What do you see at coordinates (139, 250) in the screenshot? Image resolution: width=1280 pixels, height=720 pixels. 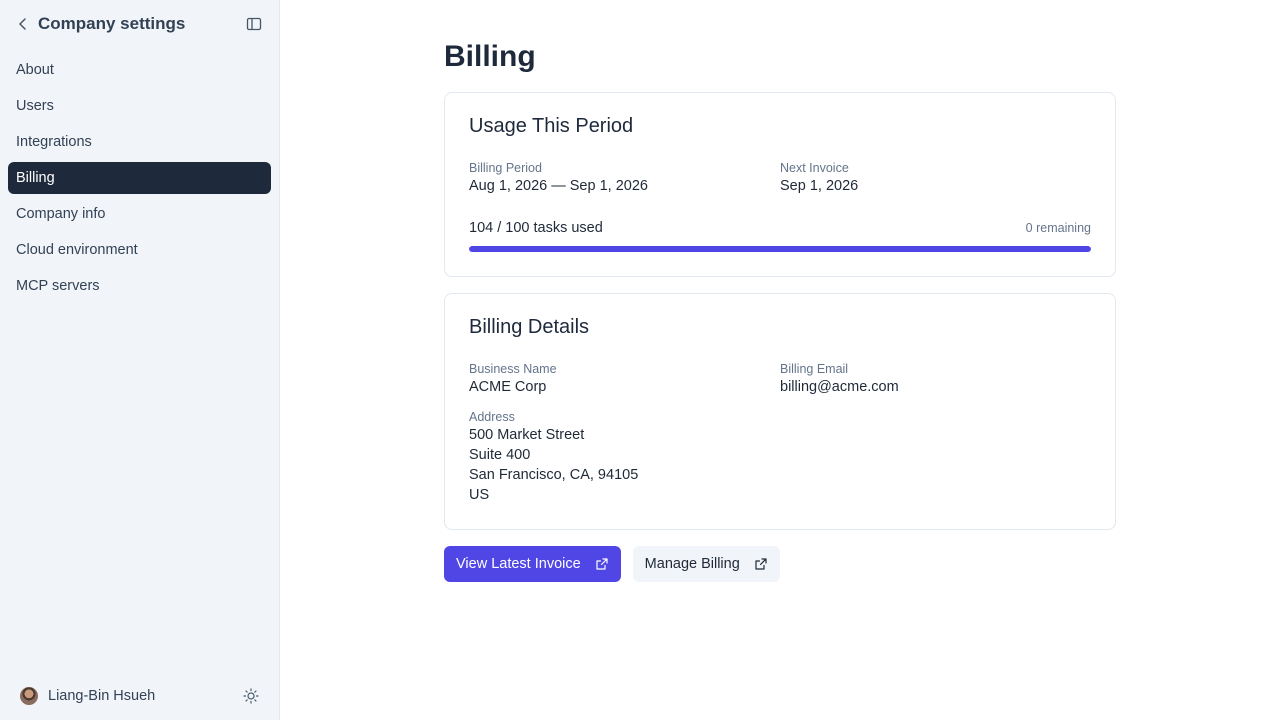 I see `sidebar-item-cloud-environment: Cloud environment` at bounding box center [139, 250].